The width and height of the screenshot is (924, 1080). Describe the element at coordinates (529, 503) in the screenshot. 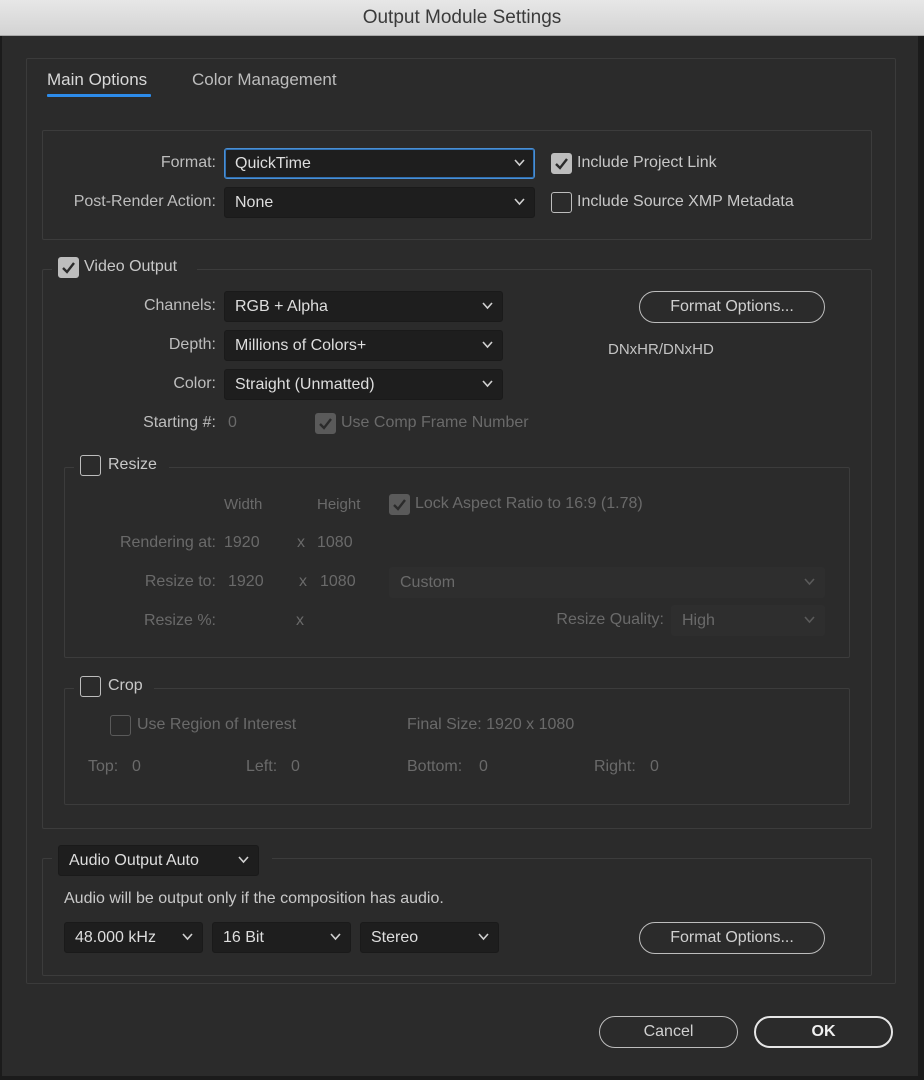

I see `lock-aspect-label: Lock Aspect Ratio to 16:9 (1.78)` at that location.